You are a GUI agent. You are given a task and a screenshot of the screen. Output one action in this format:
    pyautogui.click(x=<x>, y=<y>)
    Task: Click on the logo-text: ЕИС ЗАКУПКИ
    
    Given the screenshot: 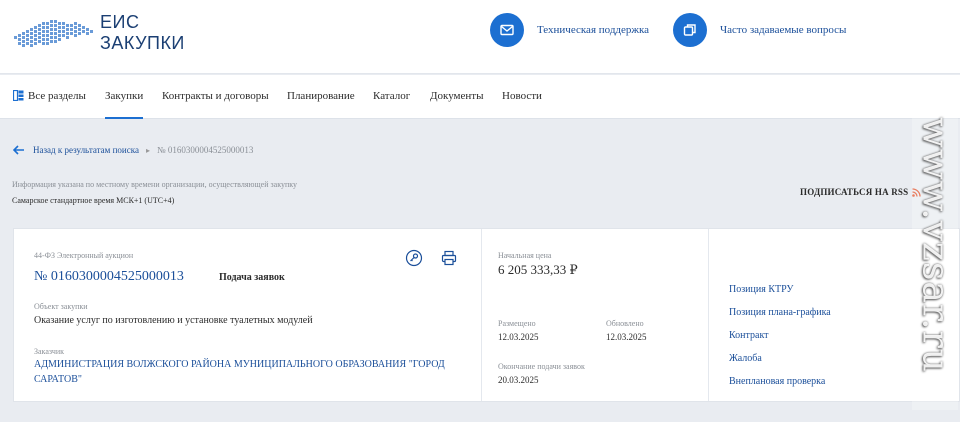 What is the action you would take?
    pyautogui.click(x=142, y=33)
    